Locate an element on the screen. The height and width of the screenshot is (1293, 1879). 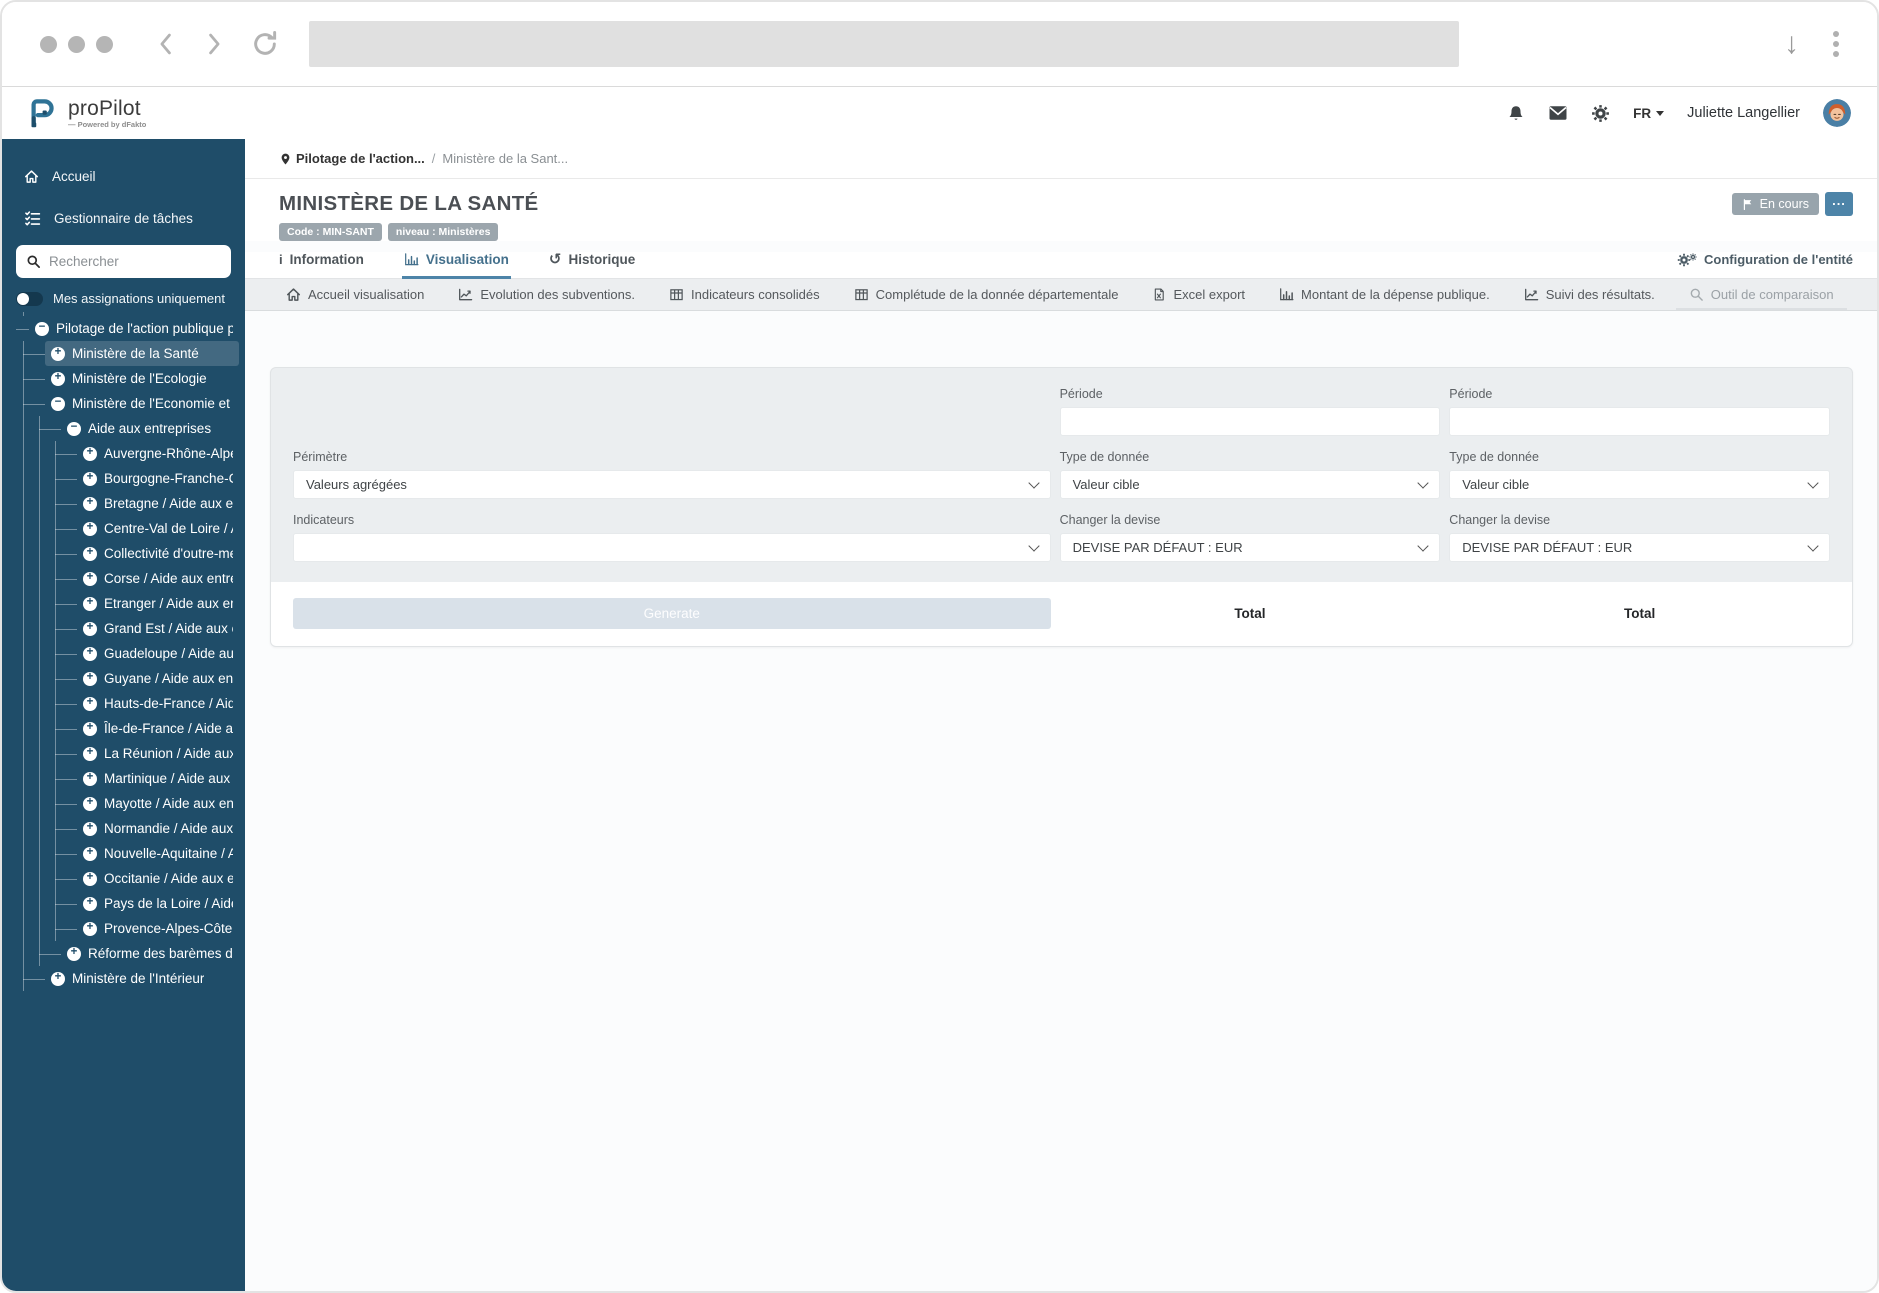
subtab: Evolution des subventions. is located at coordinates (546, 294).